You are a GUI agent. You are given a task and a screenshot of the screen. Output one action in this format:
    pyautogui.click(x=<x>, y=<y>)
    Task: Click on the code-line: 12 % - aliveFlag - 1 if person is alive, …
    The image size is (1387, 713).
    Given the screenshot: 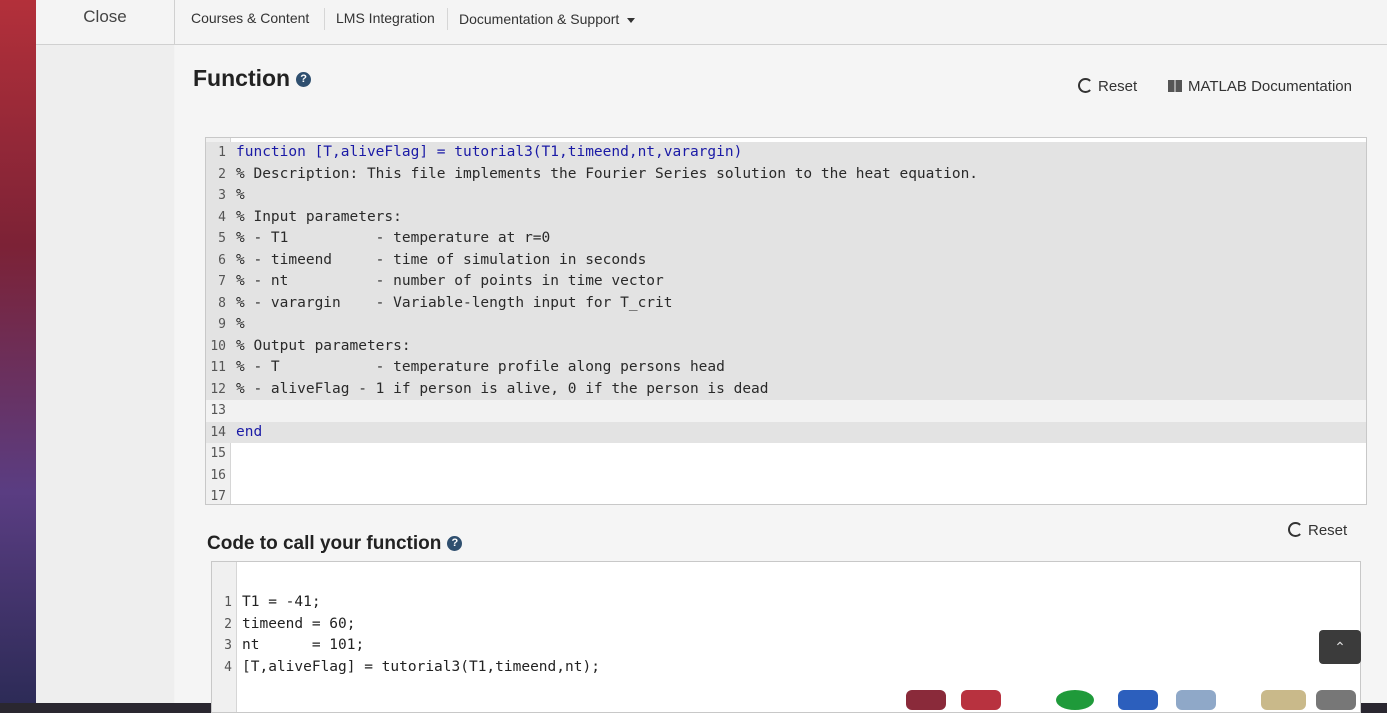 What is the action you would take?
    pyautogui.click(x=786, y=389)
    